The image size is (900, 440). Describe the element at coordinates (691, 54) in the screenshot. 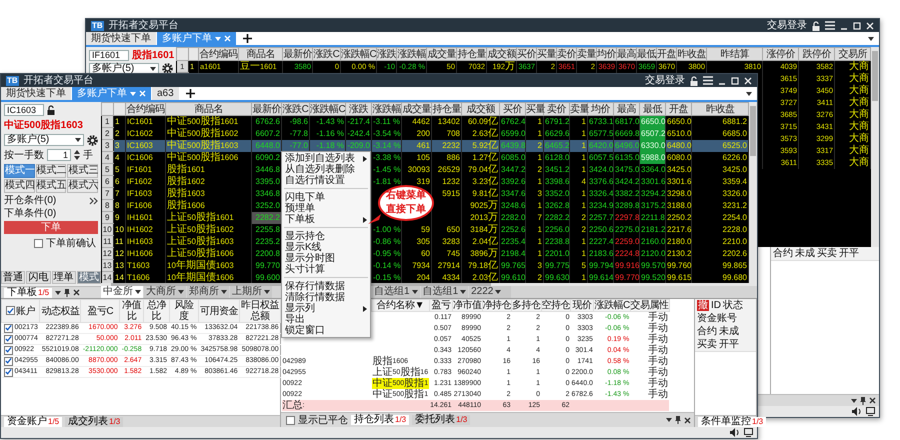

I see `column-header: 昨收盘` at that location.